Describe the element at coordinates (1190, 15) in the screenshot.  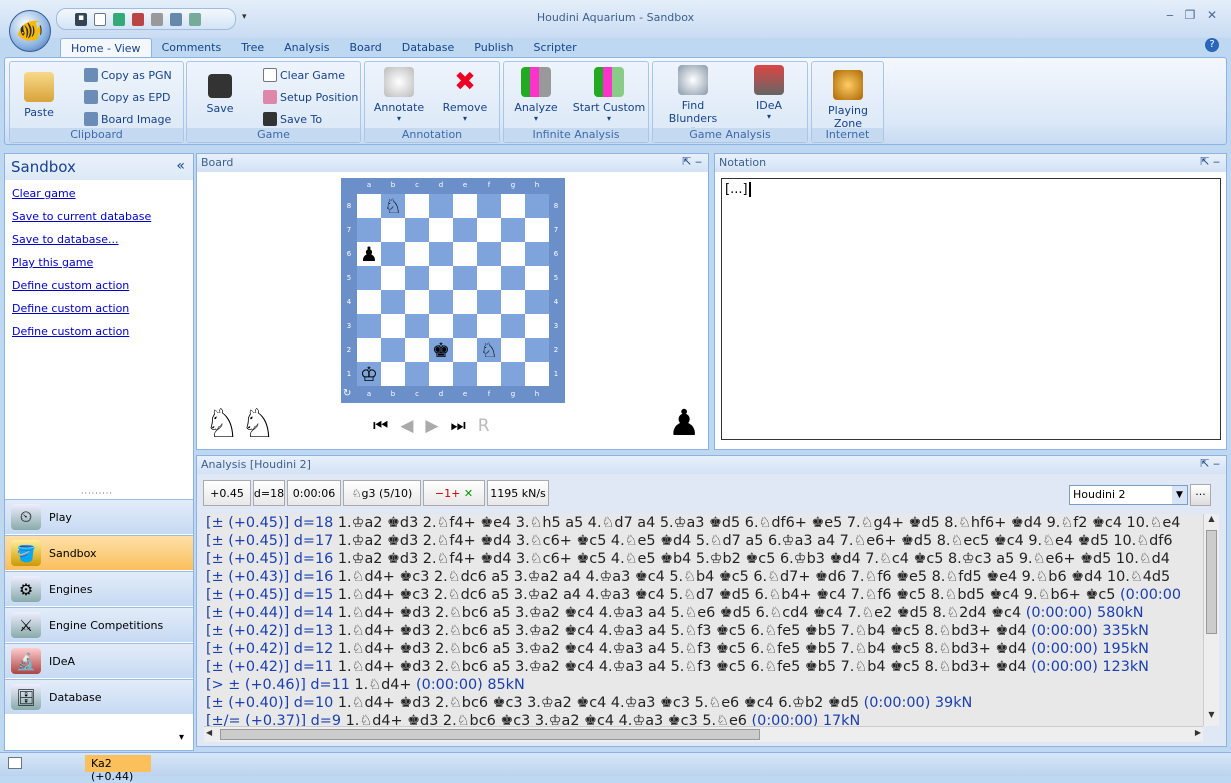
I see `restore-button: ❐` at that location.